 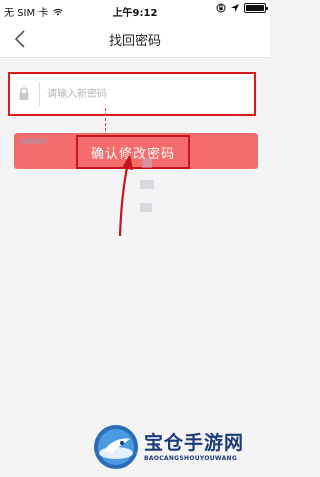 What do you see at coordinates (242, 8) in the screenshot?
I see `status-right` at bounding box center [242, 8].